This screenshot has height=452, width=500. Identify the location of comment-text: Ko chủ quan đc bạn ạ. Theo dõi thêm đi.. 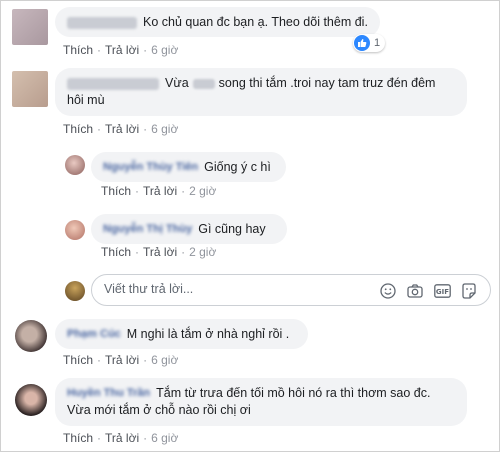
(255, 22).